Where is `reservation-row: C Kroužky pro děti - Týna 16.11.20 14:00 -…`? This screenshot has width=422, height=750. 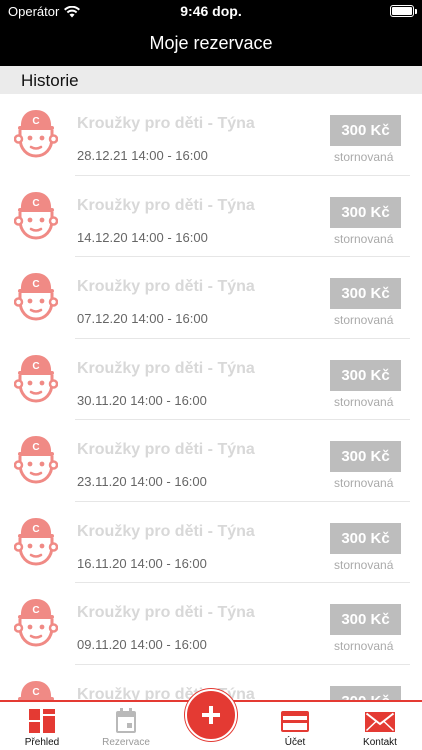
reservation-row: C Kroužky pro děti - Týna 16.11.20 14:00 -… is located at coordinates (211, 543).